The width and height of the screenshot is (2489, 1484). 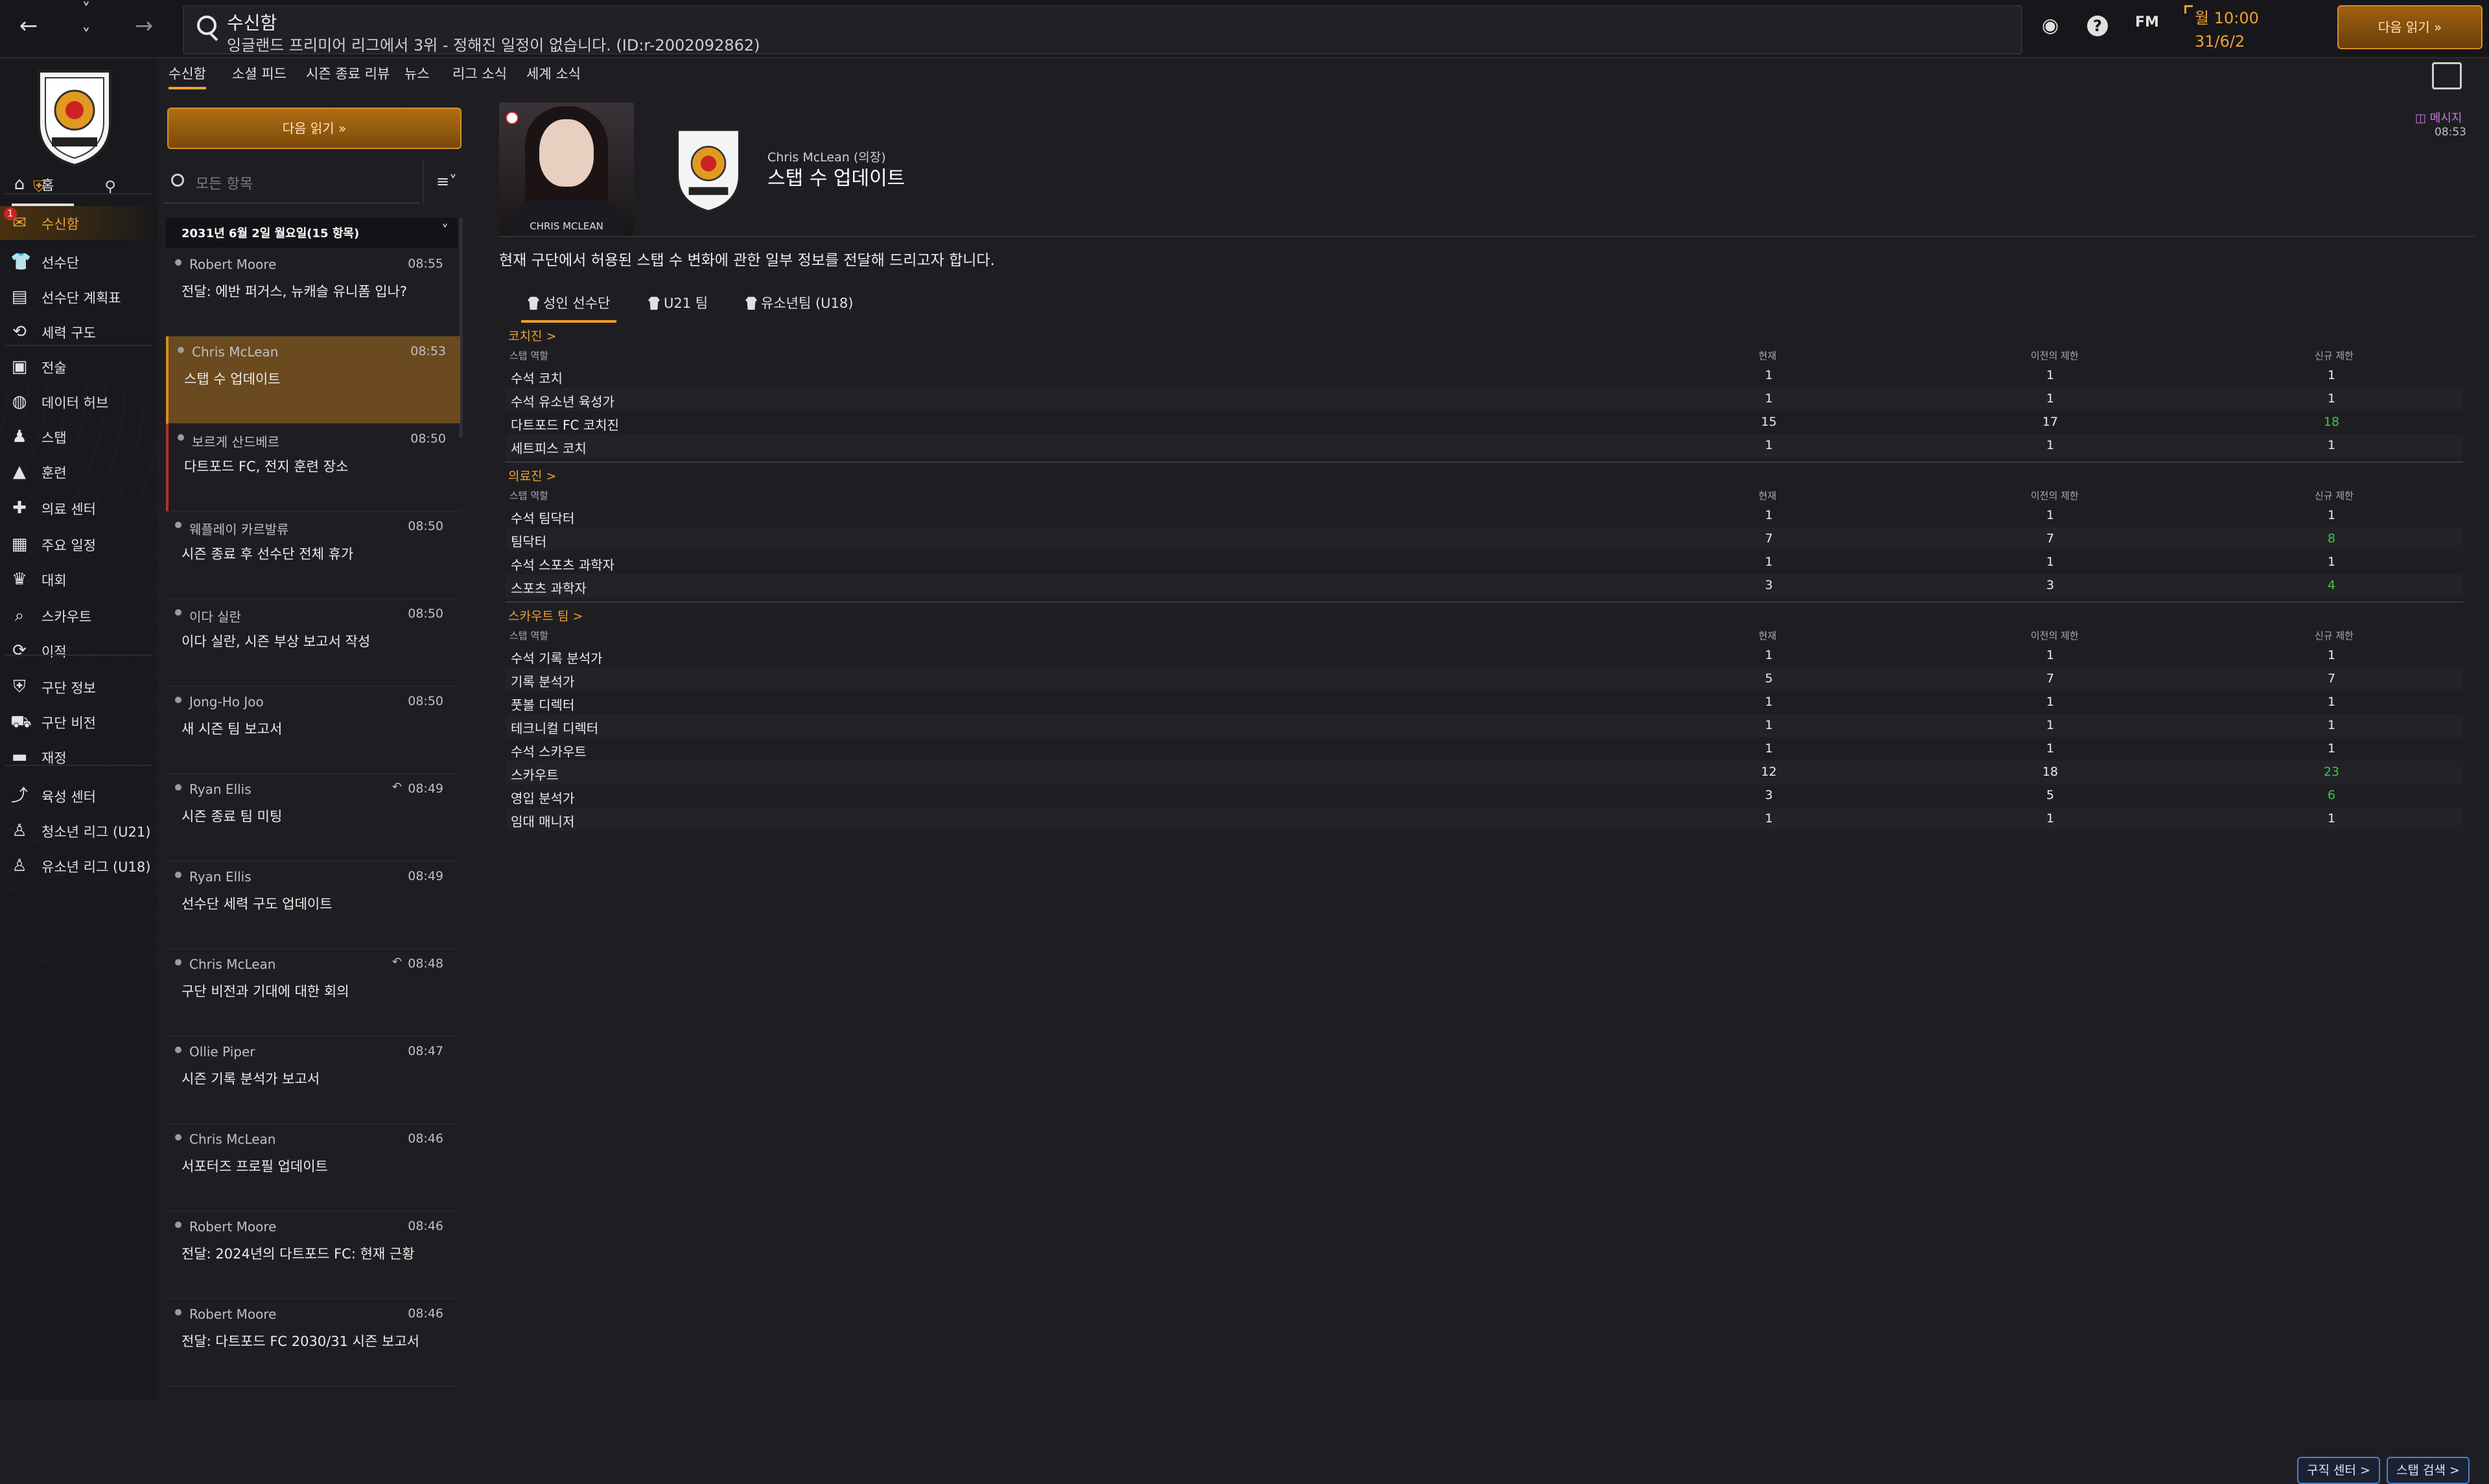 I want to click on sidebar-item-1: ✉ 수신함 1, so click(x=78, y=223).